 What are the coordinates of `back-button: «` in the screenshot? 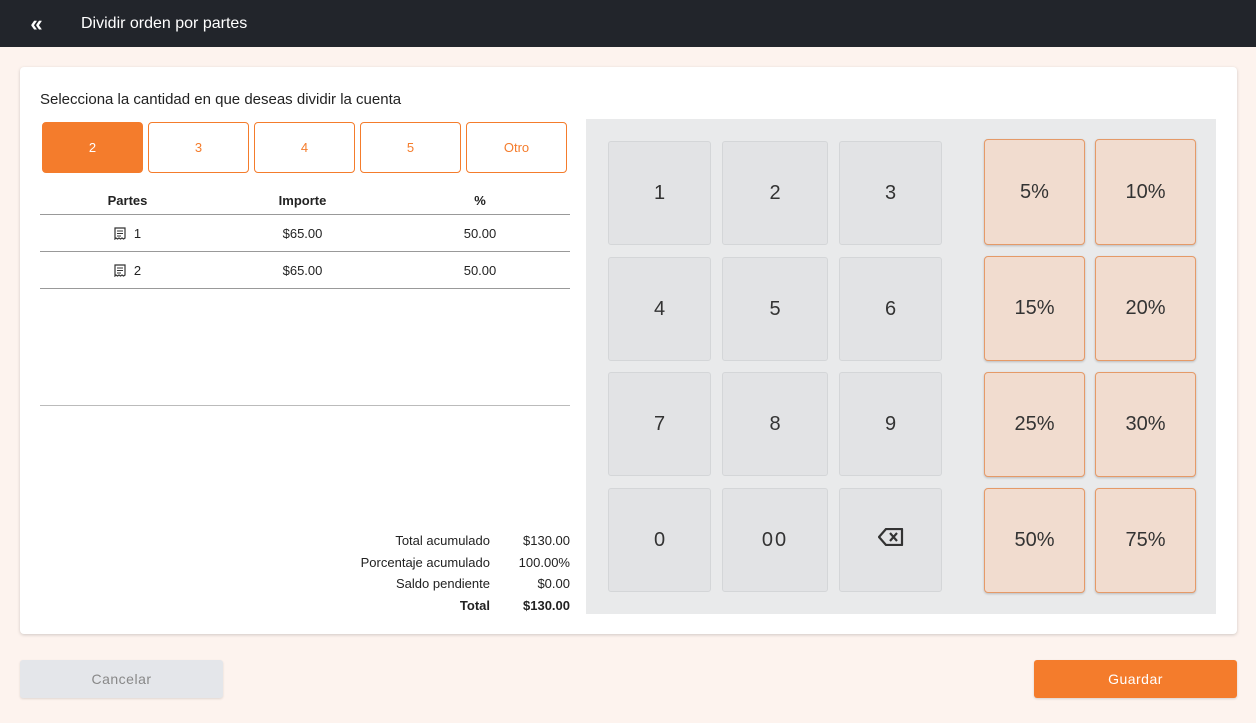 It's located at (35, 23).